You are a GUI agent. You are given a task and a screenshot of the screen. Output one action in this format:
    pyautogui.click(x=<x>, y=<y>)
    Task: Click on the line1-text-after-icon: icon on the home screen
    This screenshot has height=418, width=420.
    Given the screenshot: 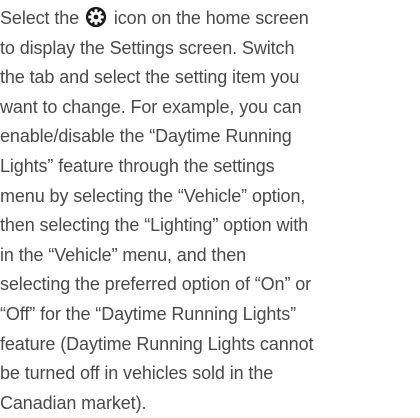 What is the action you would take?
    pyautogui.click(x=208, y=18)
    